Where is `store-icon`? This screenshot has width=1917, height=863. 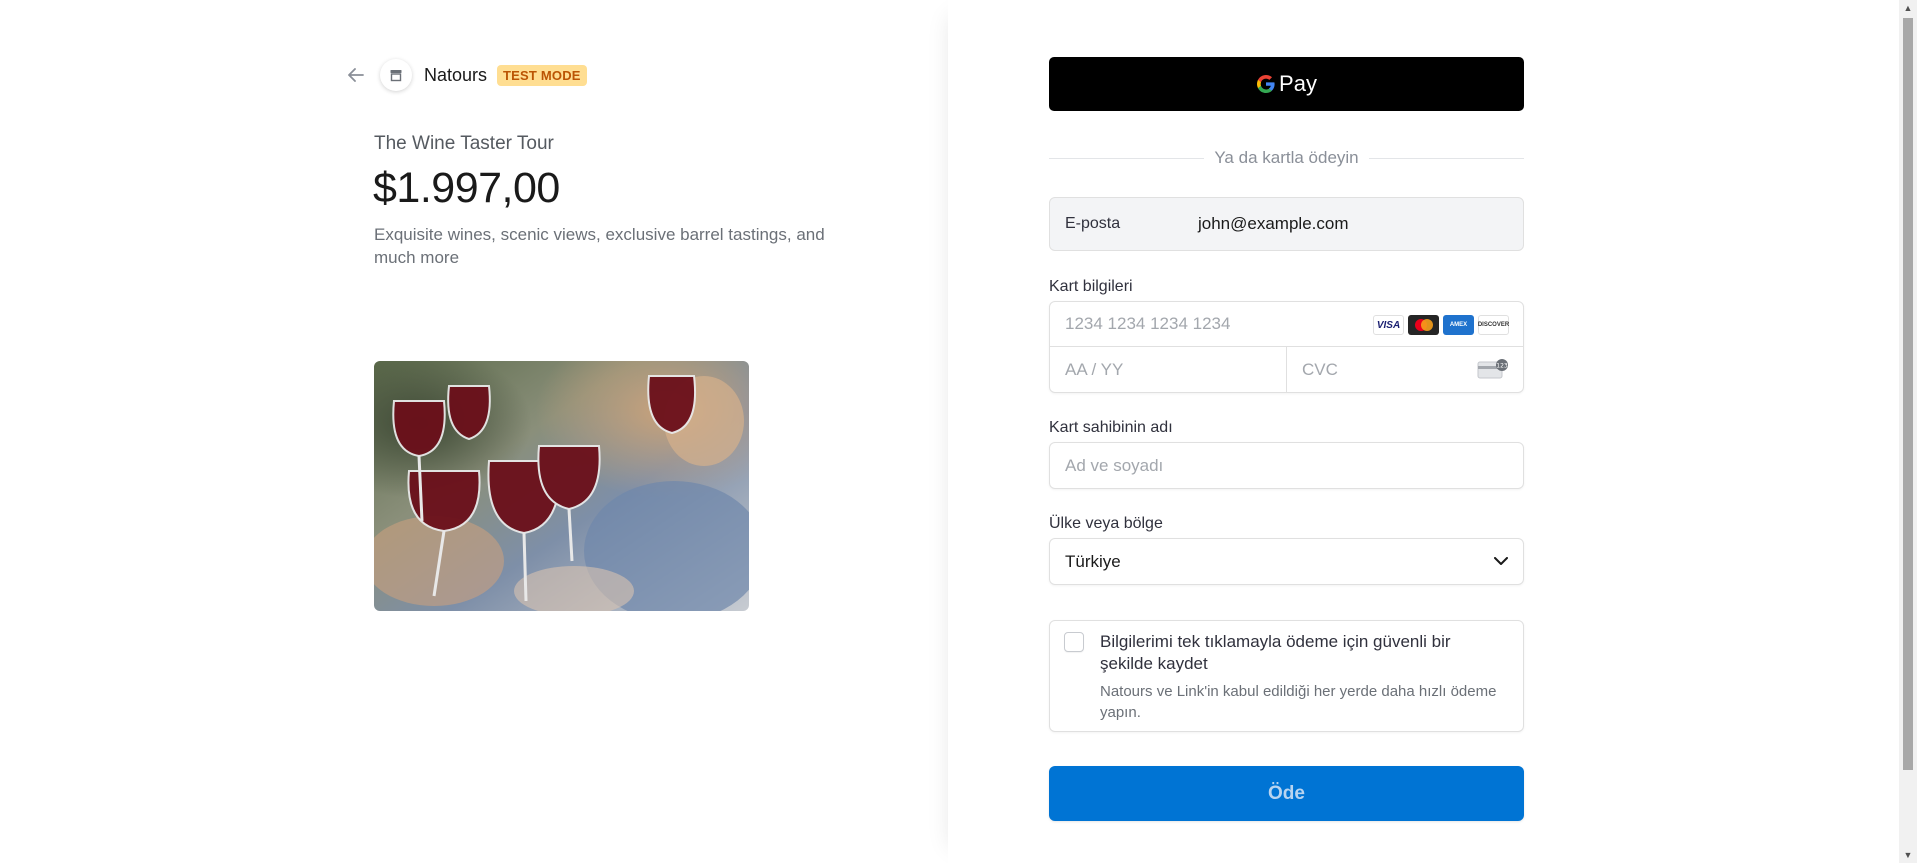
store-icon is located at coordinates (396, 75).